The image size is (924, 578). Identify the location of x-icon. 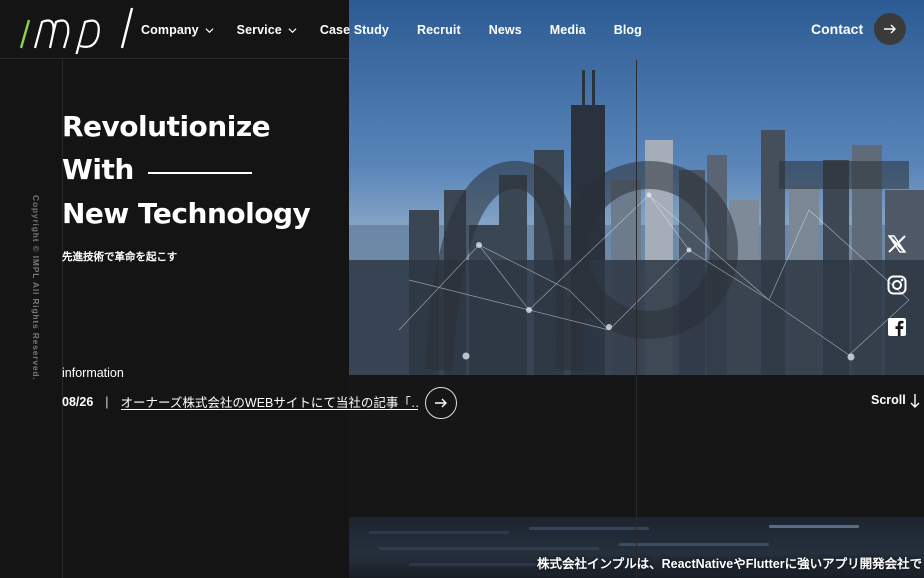
(897, 244).